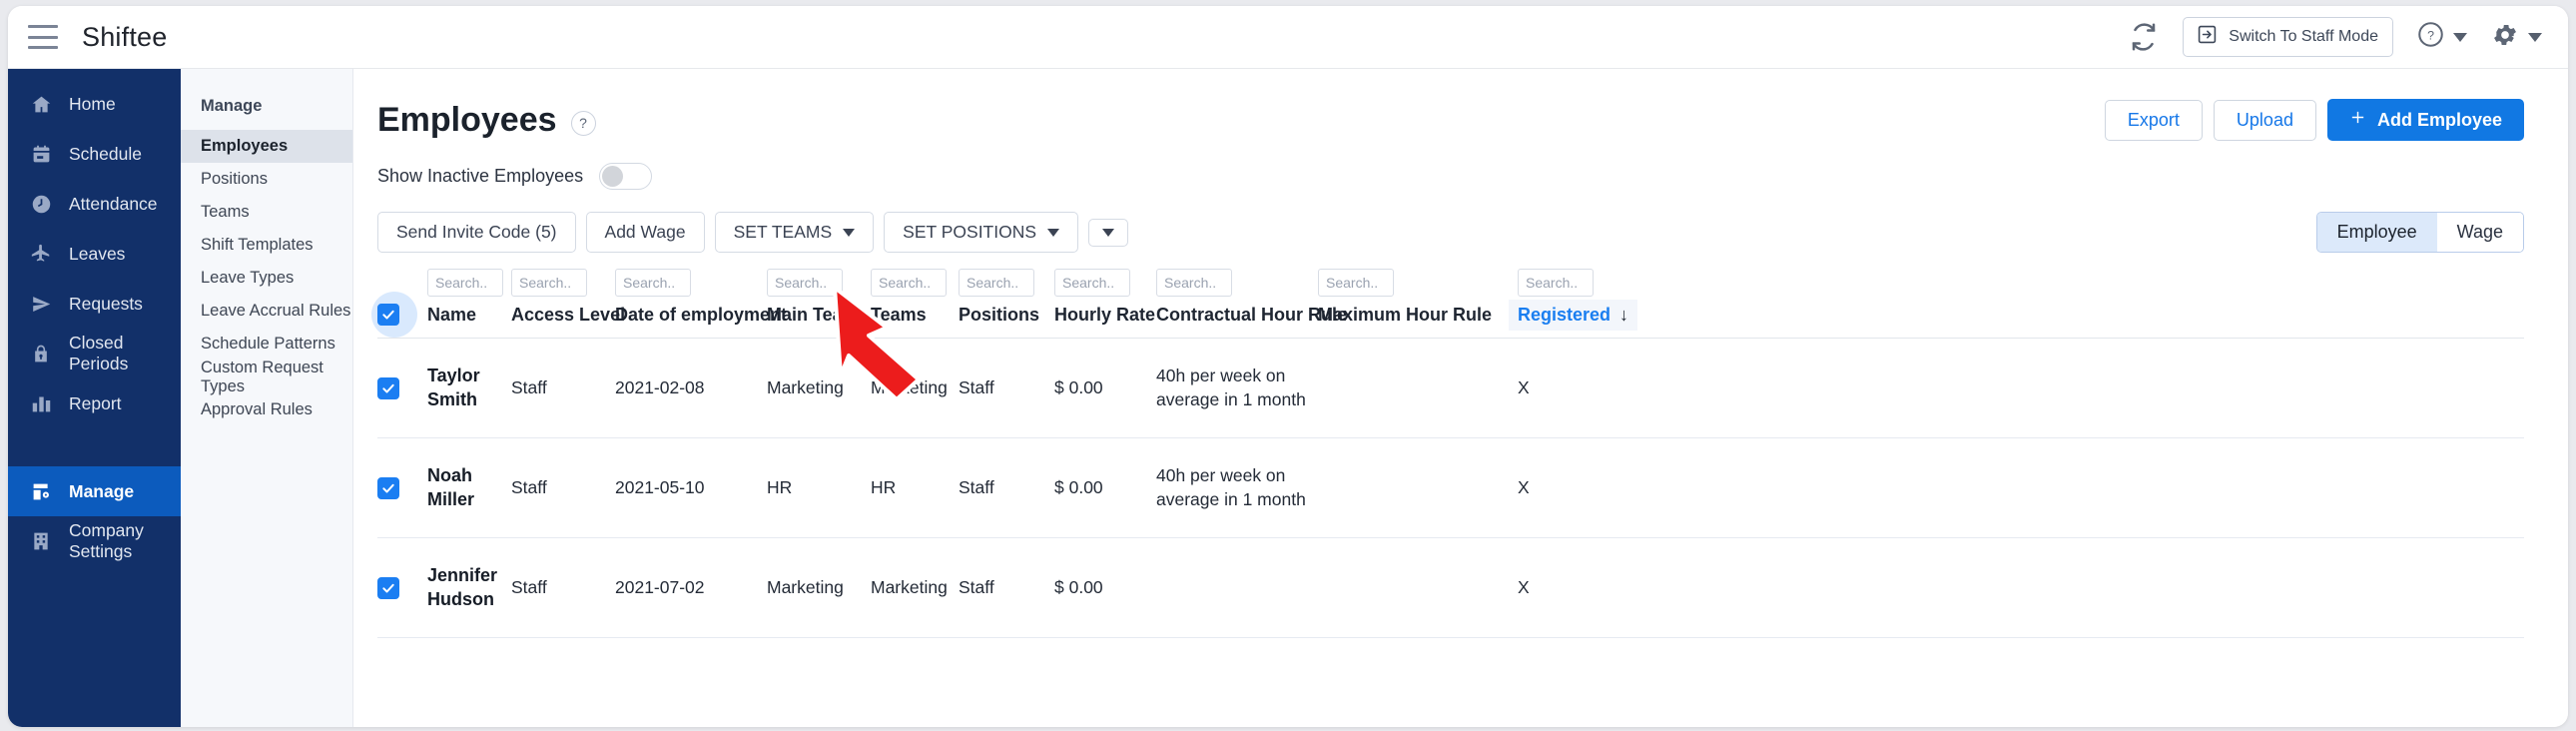 The image size is (2576, 731). What do you see at coordinates (94, 154) in the screenshot?
I see `sidebar-item-schedule: Schedule` at bounding box center [94, 154].